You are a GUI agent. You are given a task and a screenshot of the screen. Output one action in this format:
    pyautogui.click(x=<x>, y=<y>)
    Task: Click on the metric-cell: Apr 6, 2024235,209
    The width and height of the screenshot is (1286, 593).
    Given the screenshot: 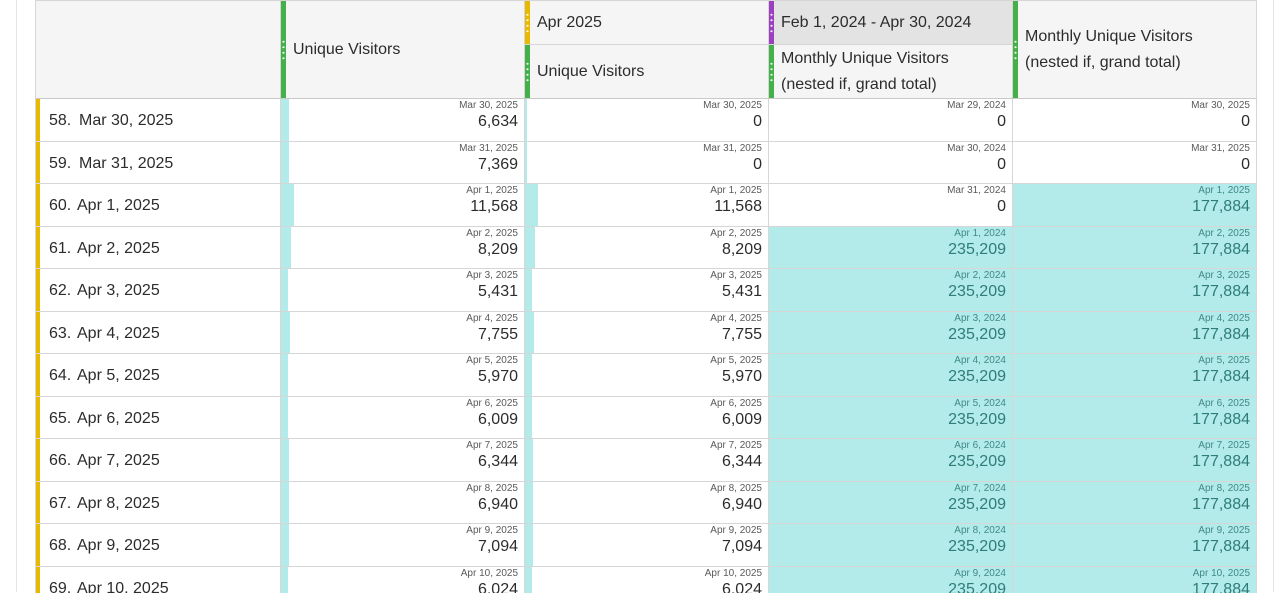 What is the action you would take?
    pyautogui.click(x=891, y=460)
    